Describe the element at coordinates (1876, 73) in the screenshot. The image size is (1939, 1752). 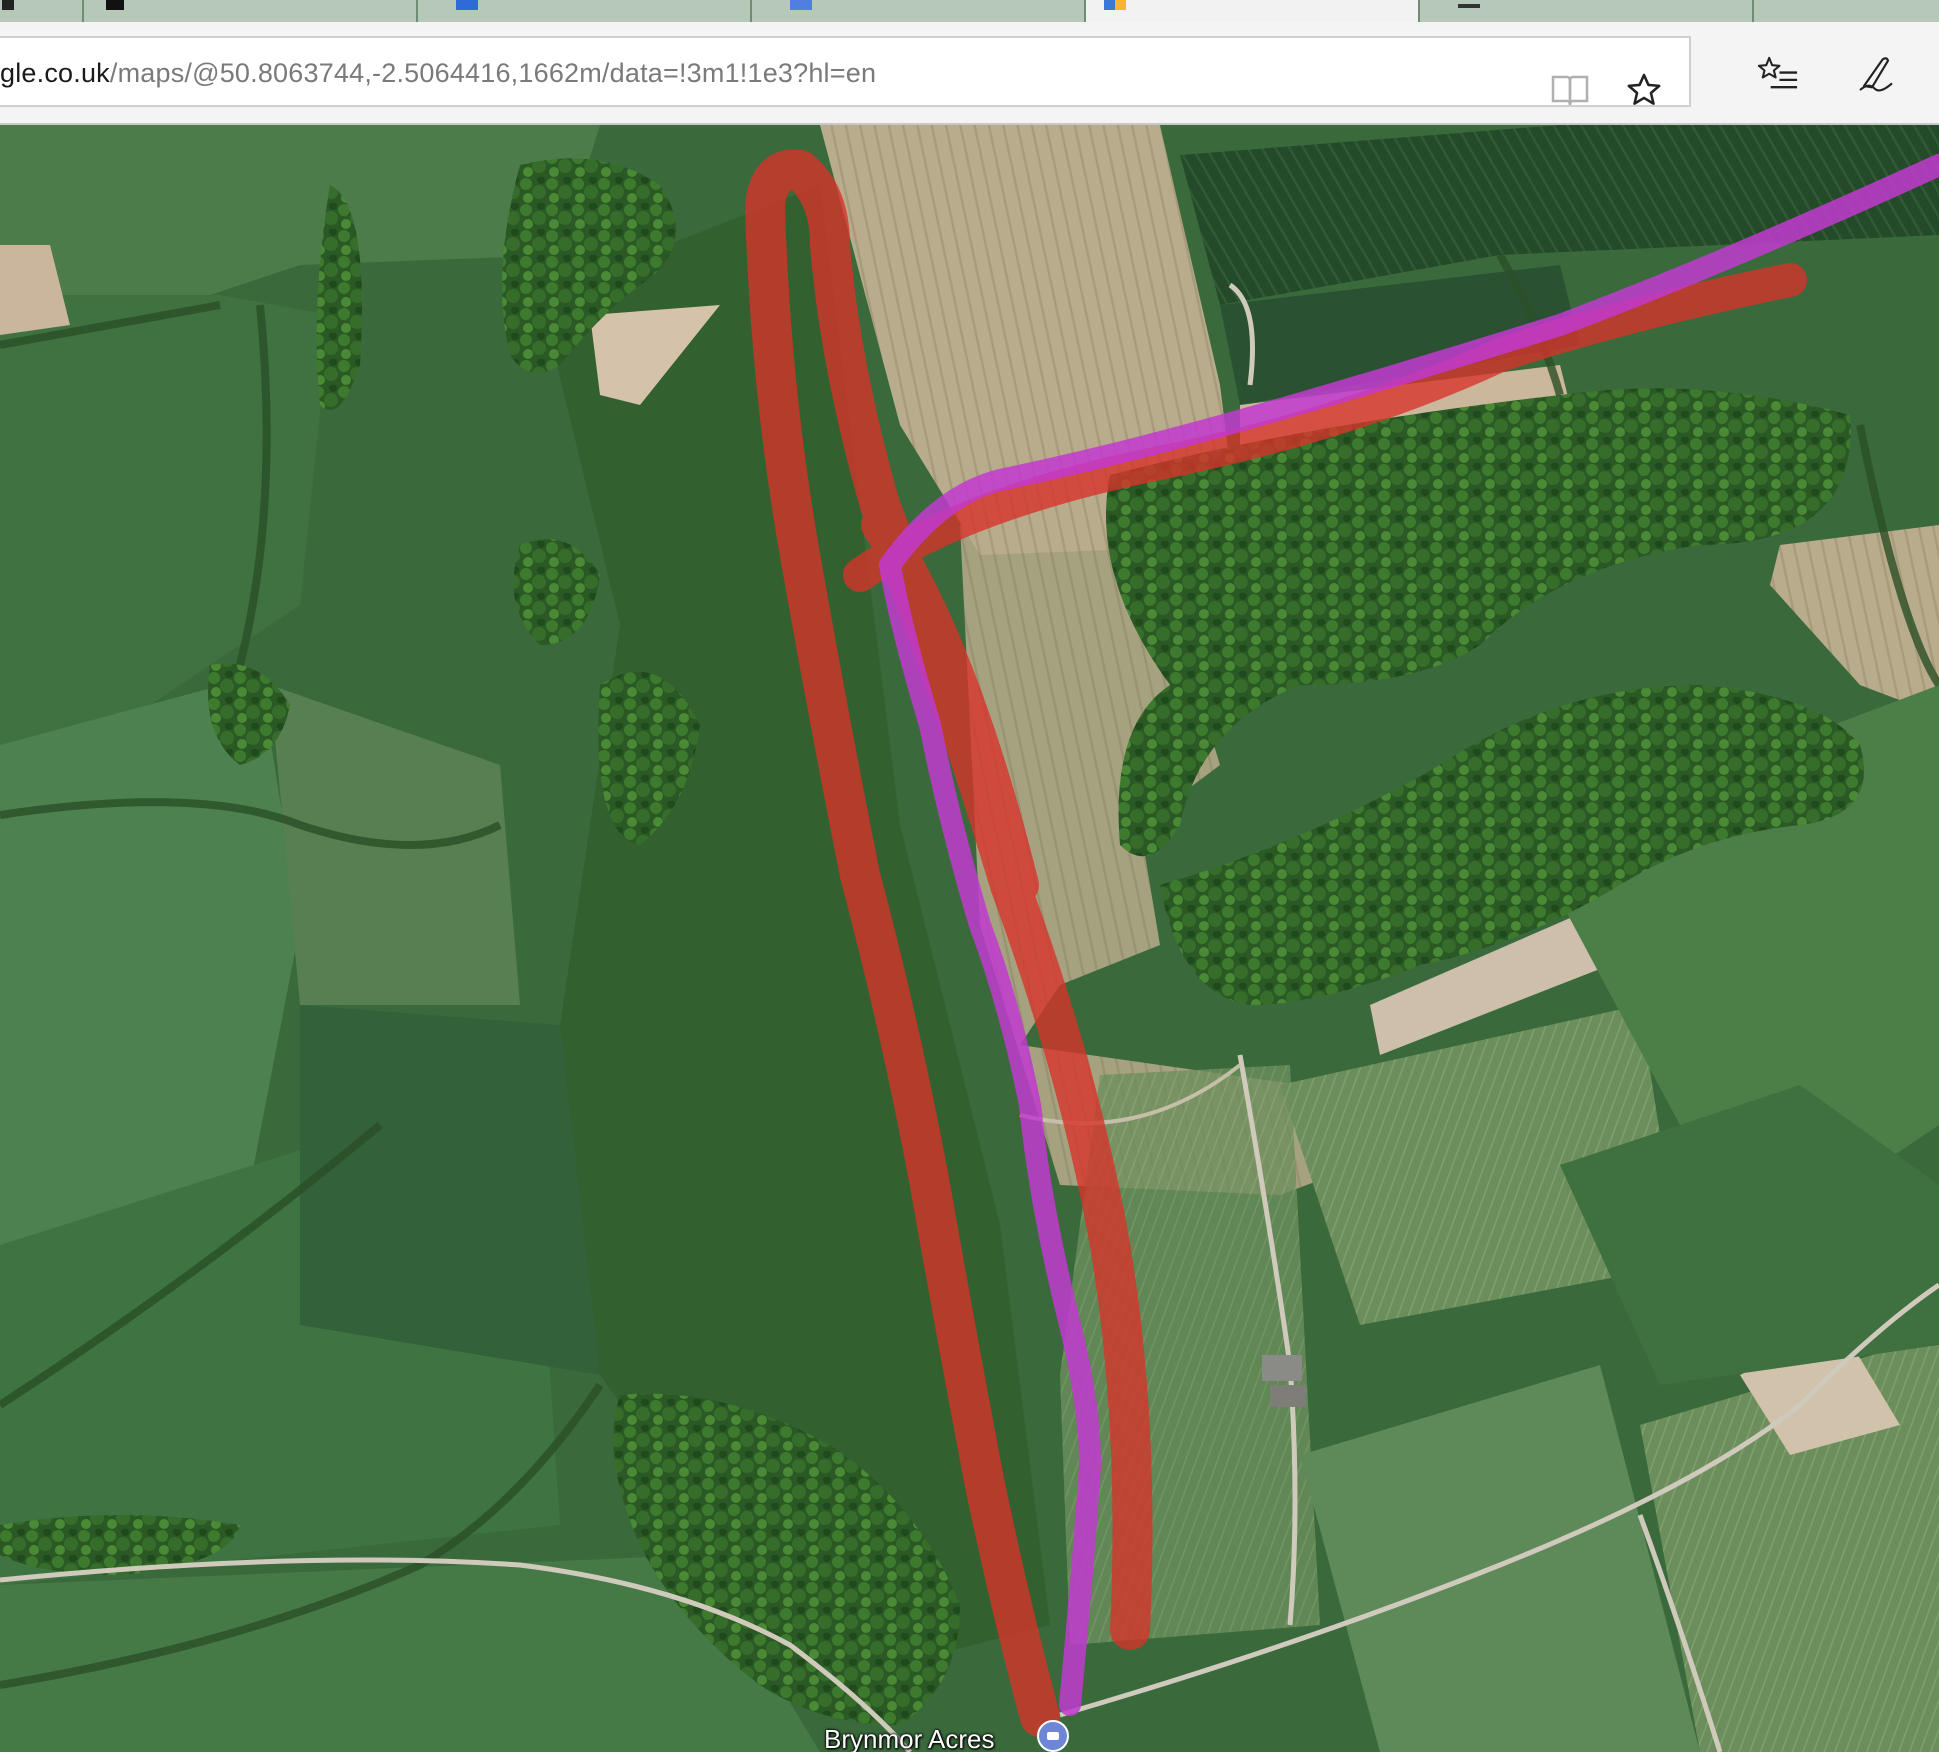
I see `web-note-icon` at that location.